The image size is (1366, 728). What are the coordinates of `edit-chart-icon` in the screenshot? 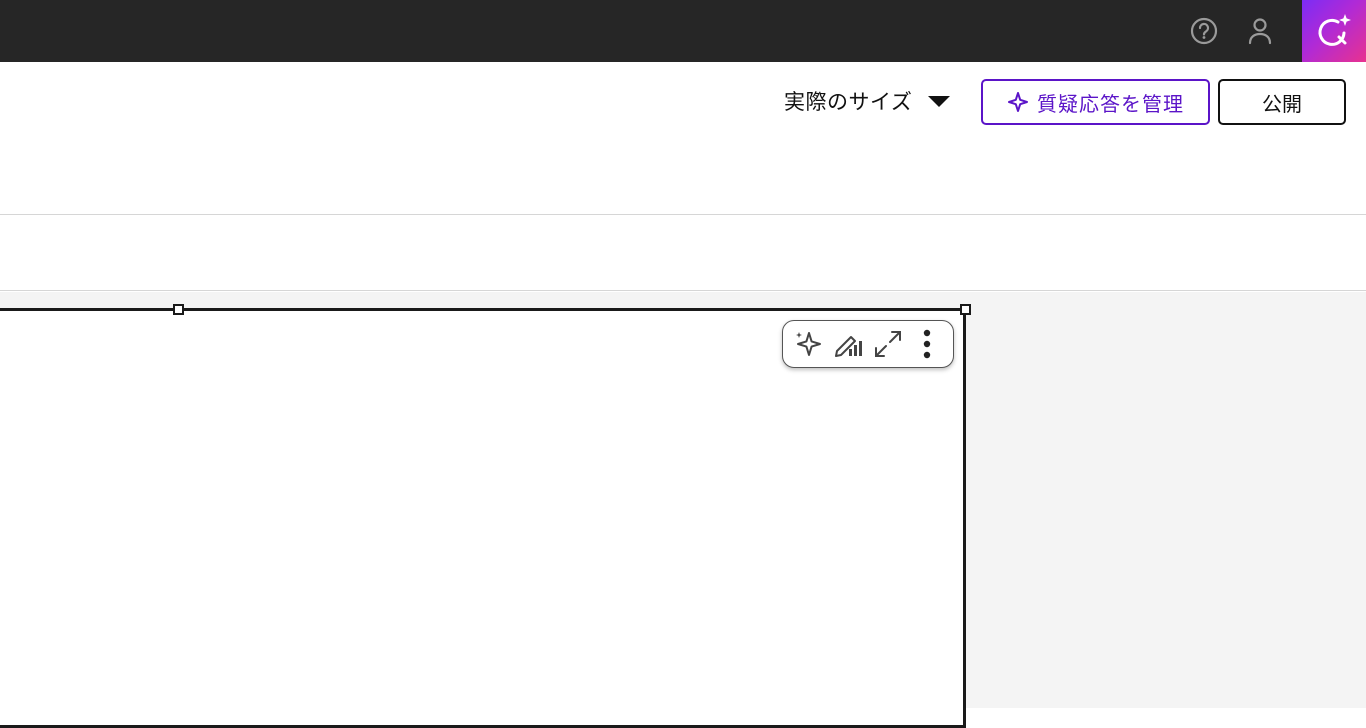 It's located at (849, 346).